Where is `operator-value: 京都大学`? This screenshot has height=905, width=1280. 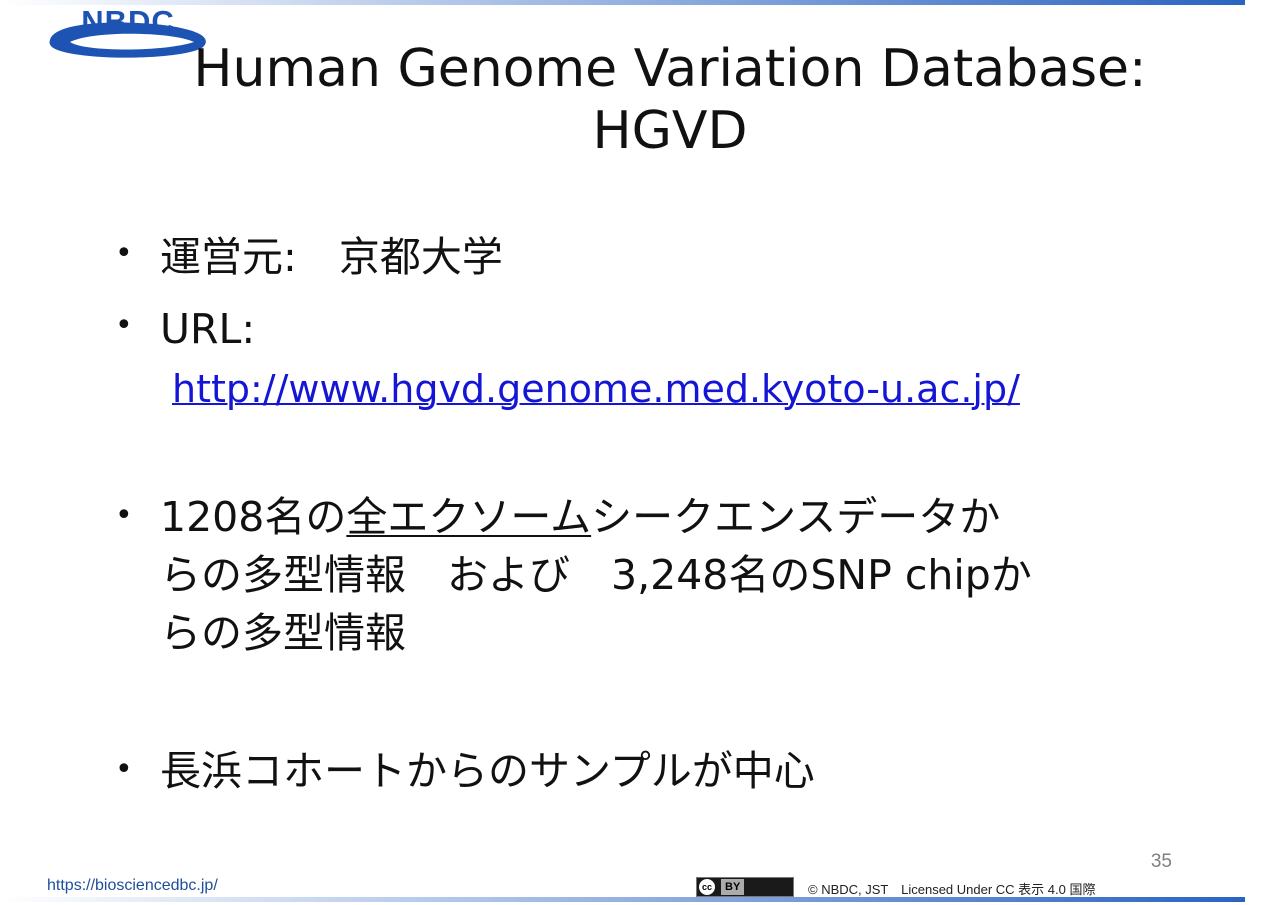 operator-value: 京都大学 is located at coordinates (420, 257).